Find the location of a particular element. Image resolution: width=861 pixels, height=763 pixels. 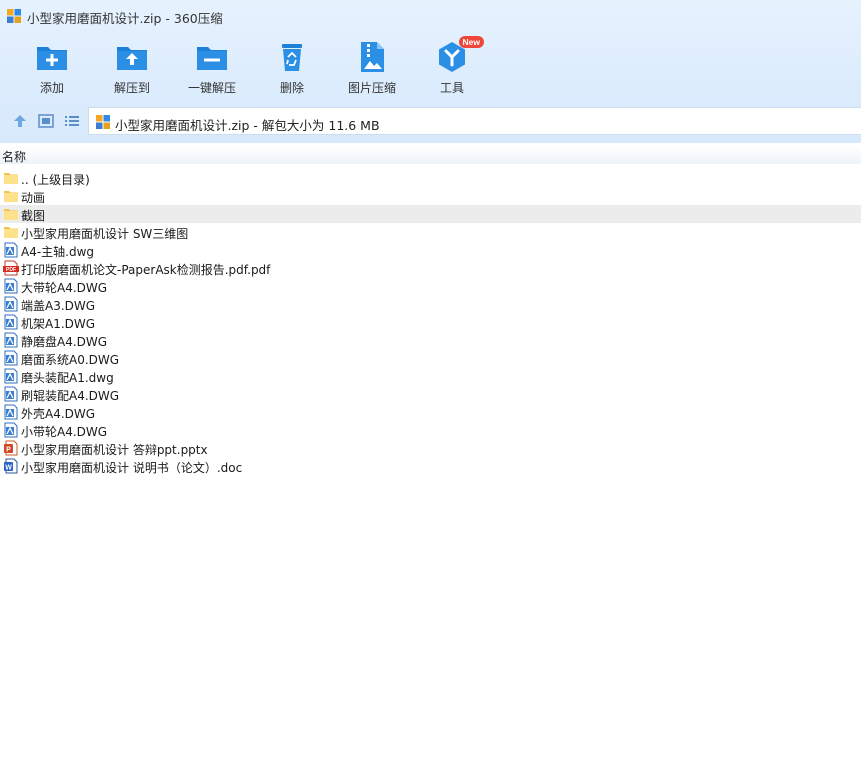

folder-oneclick-icon is located at coordinates (212, 58).